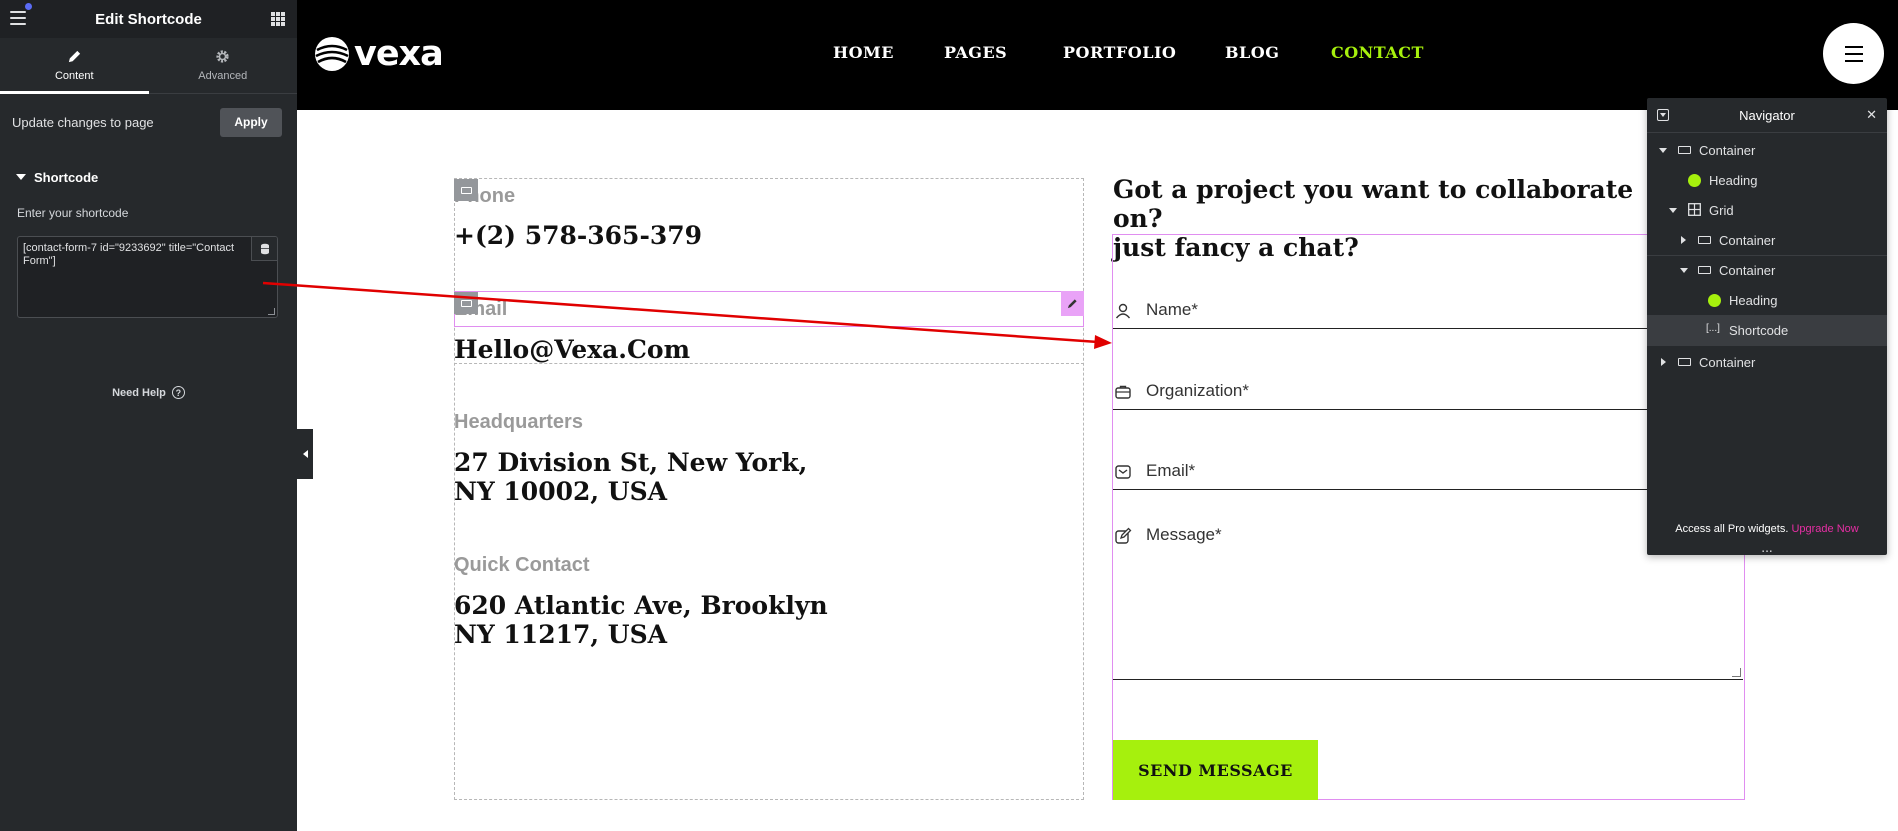 The height and width of the screenshot is (831, 1898). What do you see at coordinates (1252, 52) in the screenshot?
I see `nav-blog: BLOG` at bounding box center [1252, 52].